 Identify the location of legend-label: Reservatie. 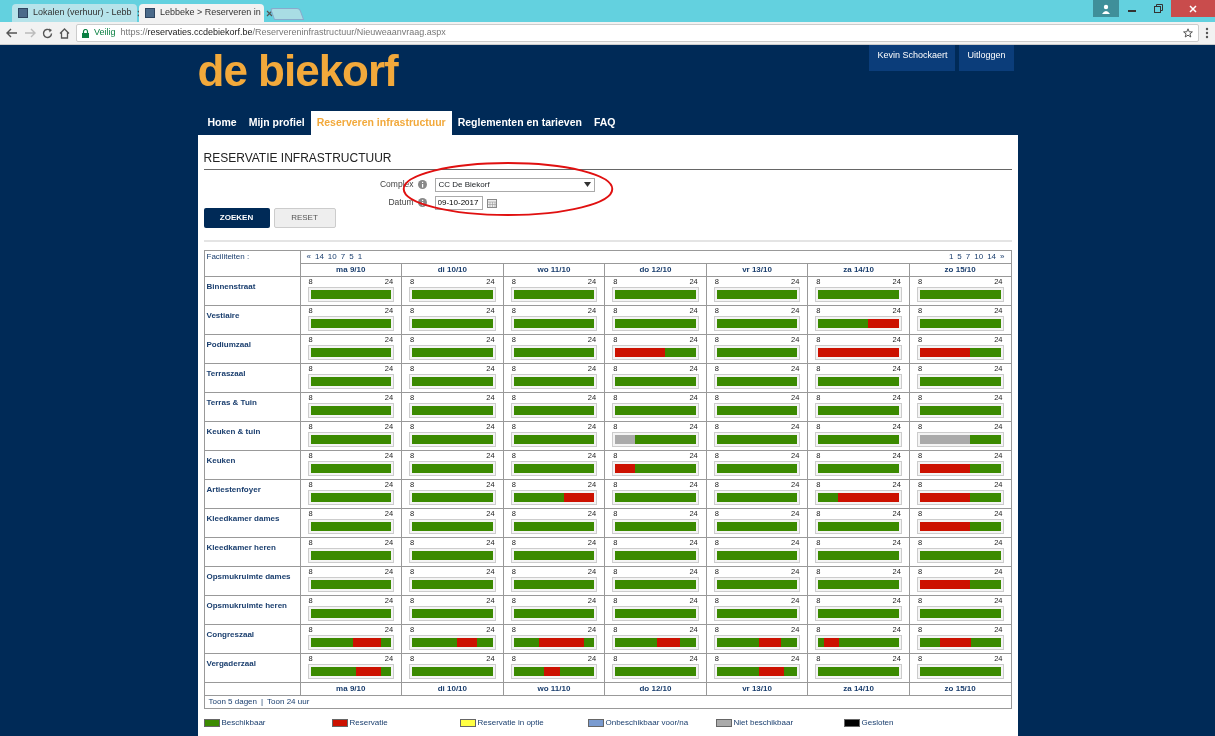
(368, 722).